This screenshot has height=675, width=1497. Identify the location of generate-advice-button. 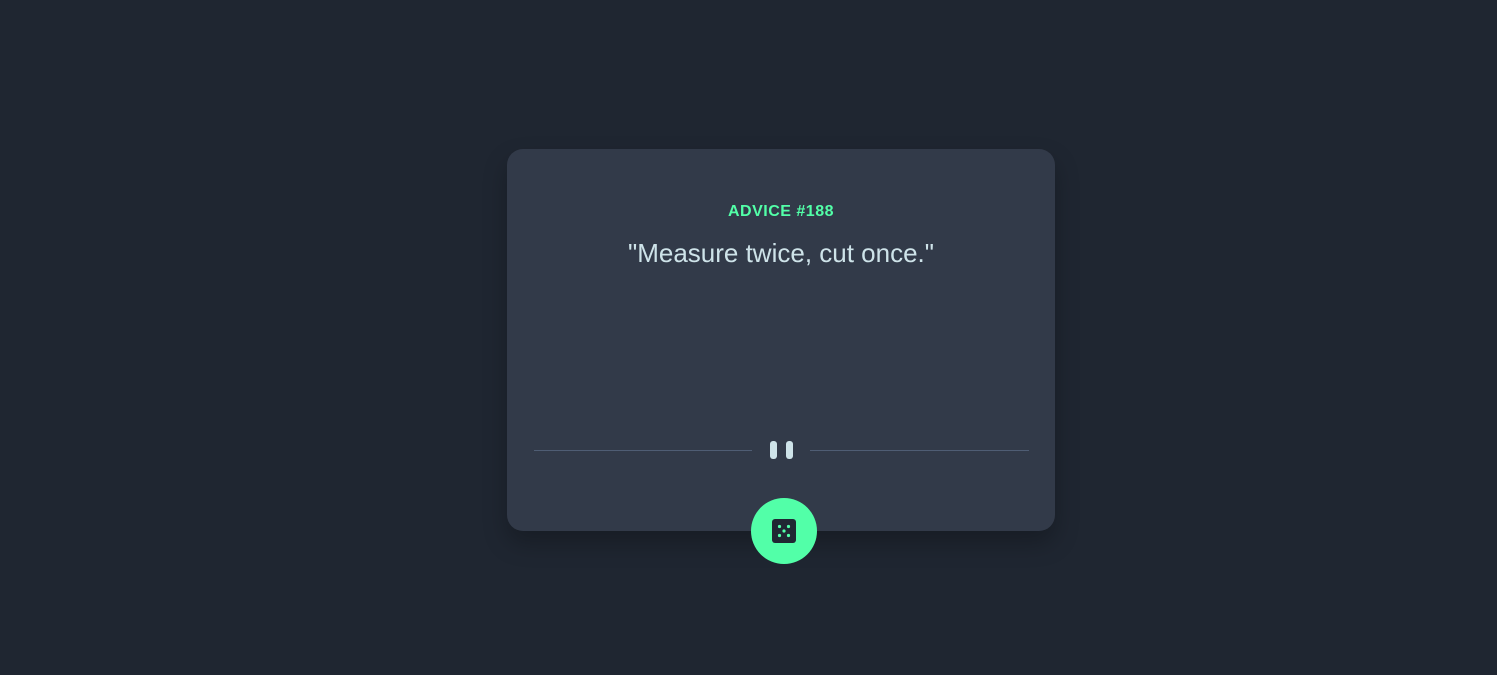
(784, 531).